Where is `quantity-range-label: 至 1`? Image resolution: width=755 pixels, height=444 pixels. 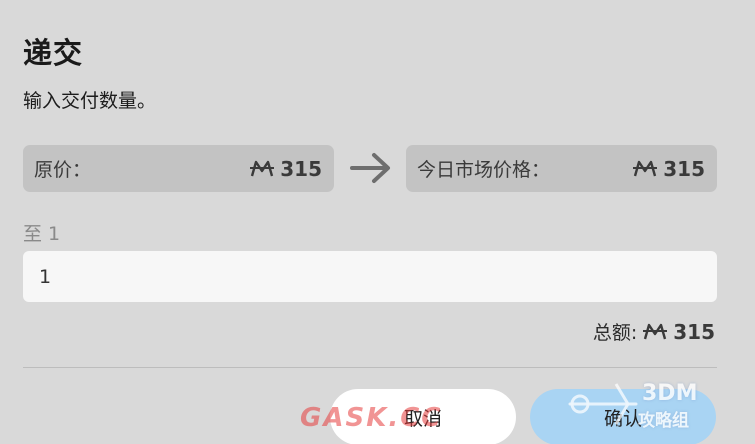
quantity-range-label: 至 1 is located at coordinates (42, 234).